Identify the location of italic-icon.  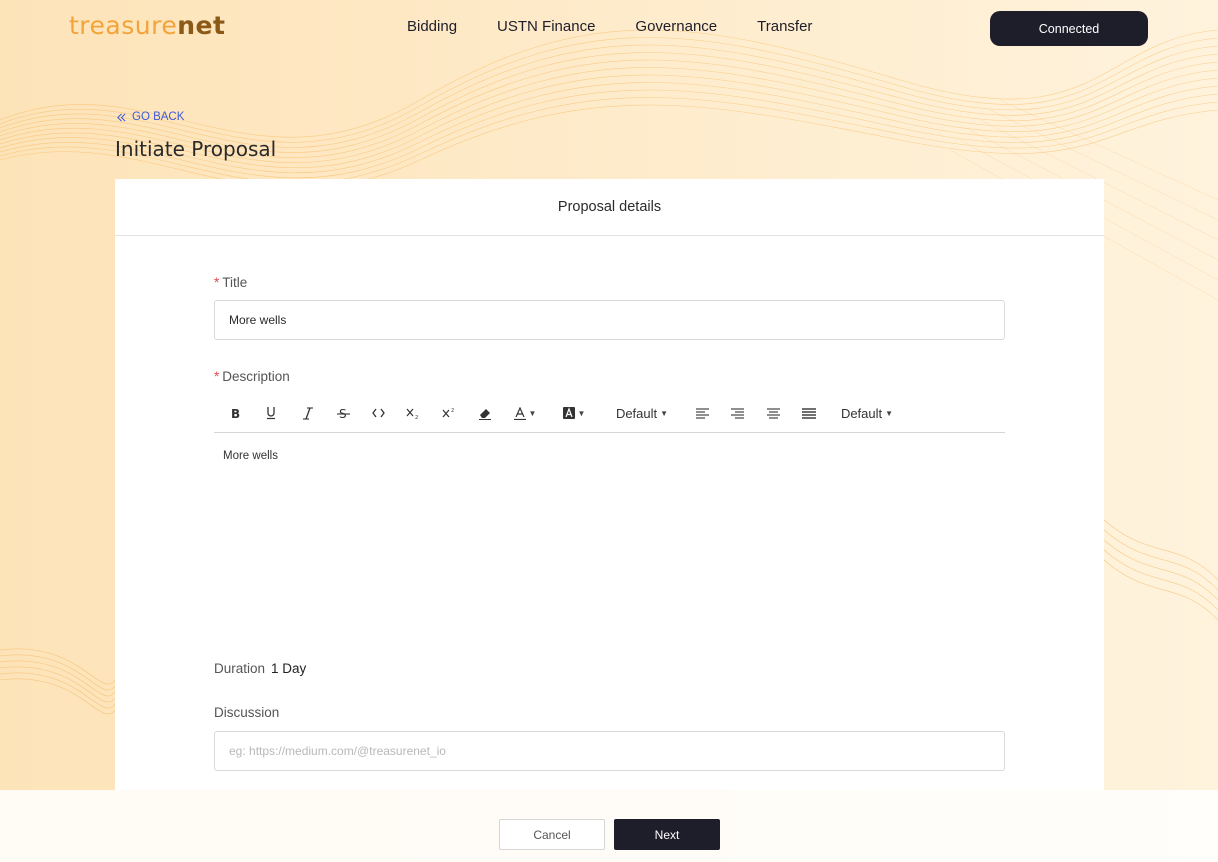
(308, 413).